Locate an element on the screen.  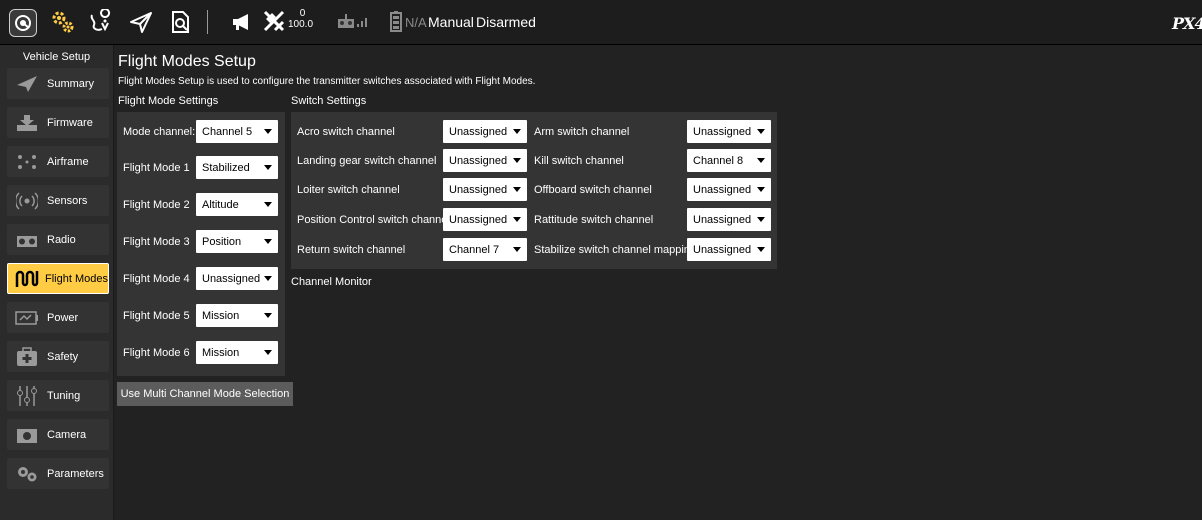
gps-indicator: 0 100.0 is located at coordinates (292, 22).